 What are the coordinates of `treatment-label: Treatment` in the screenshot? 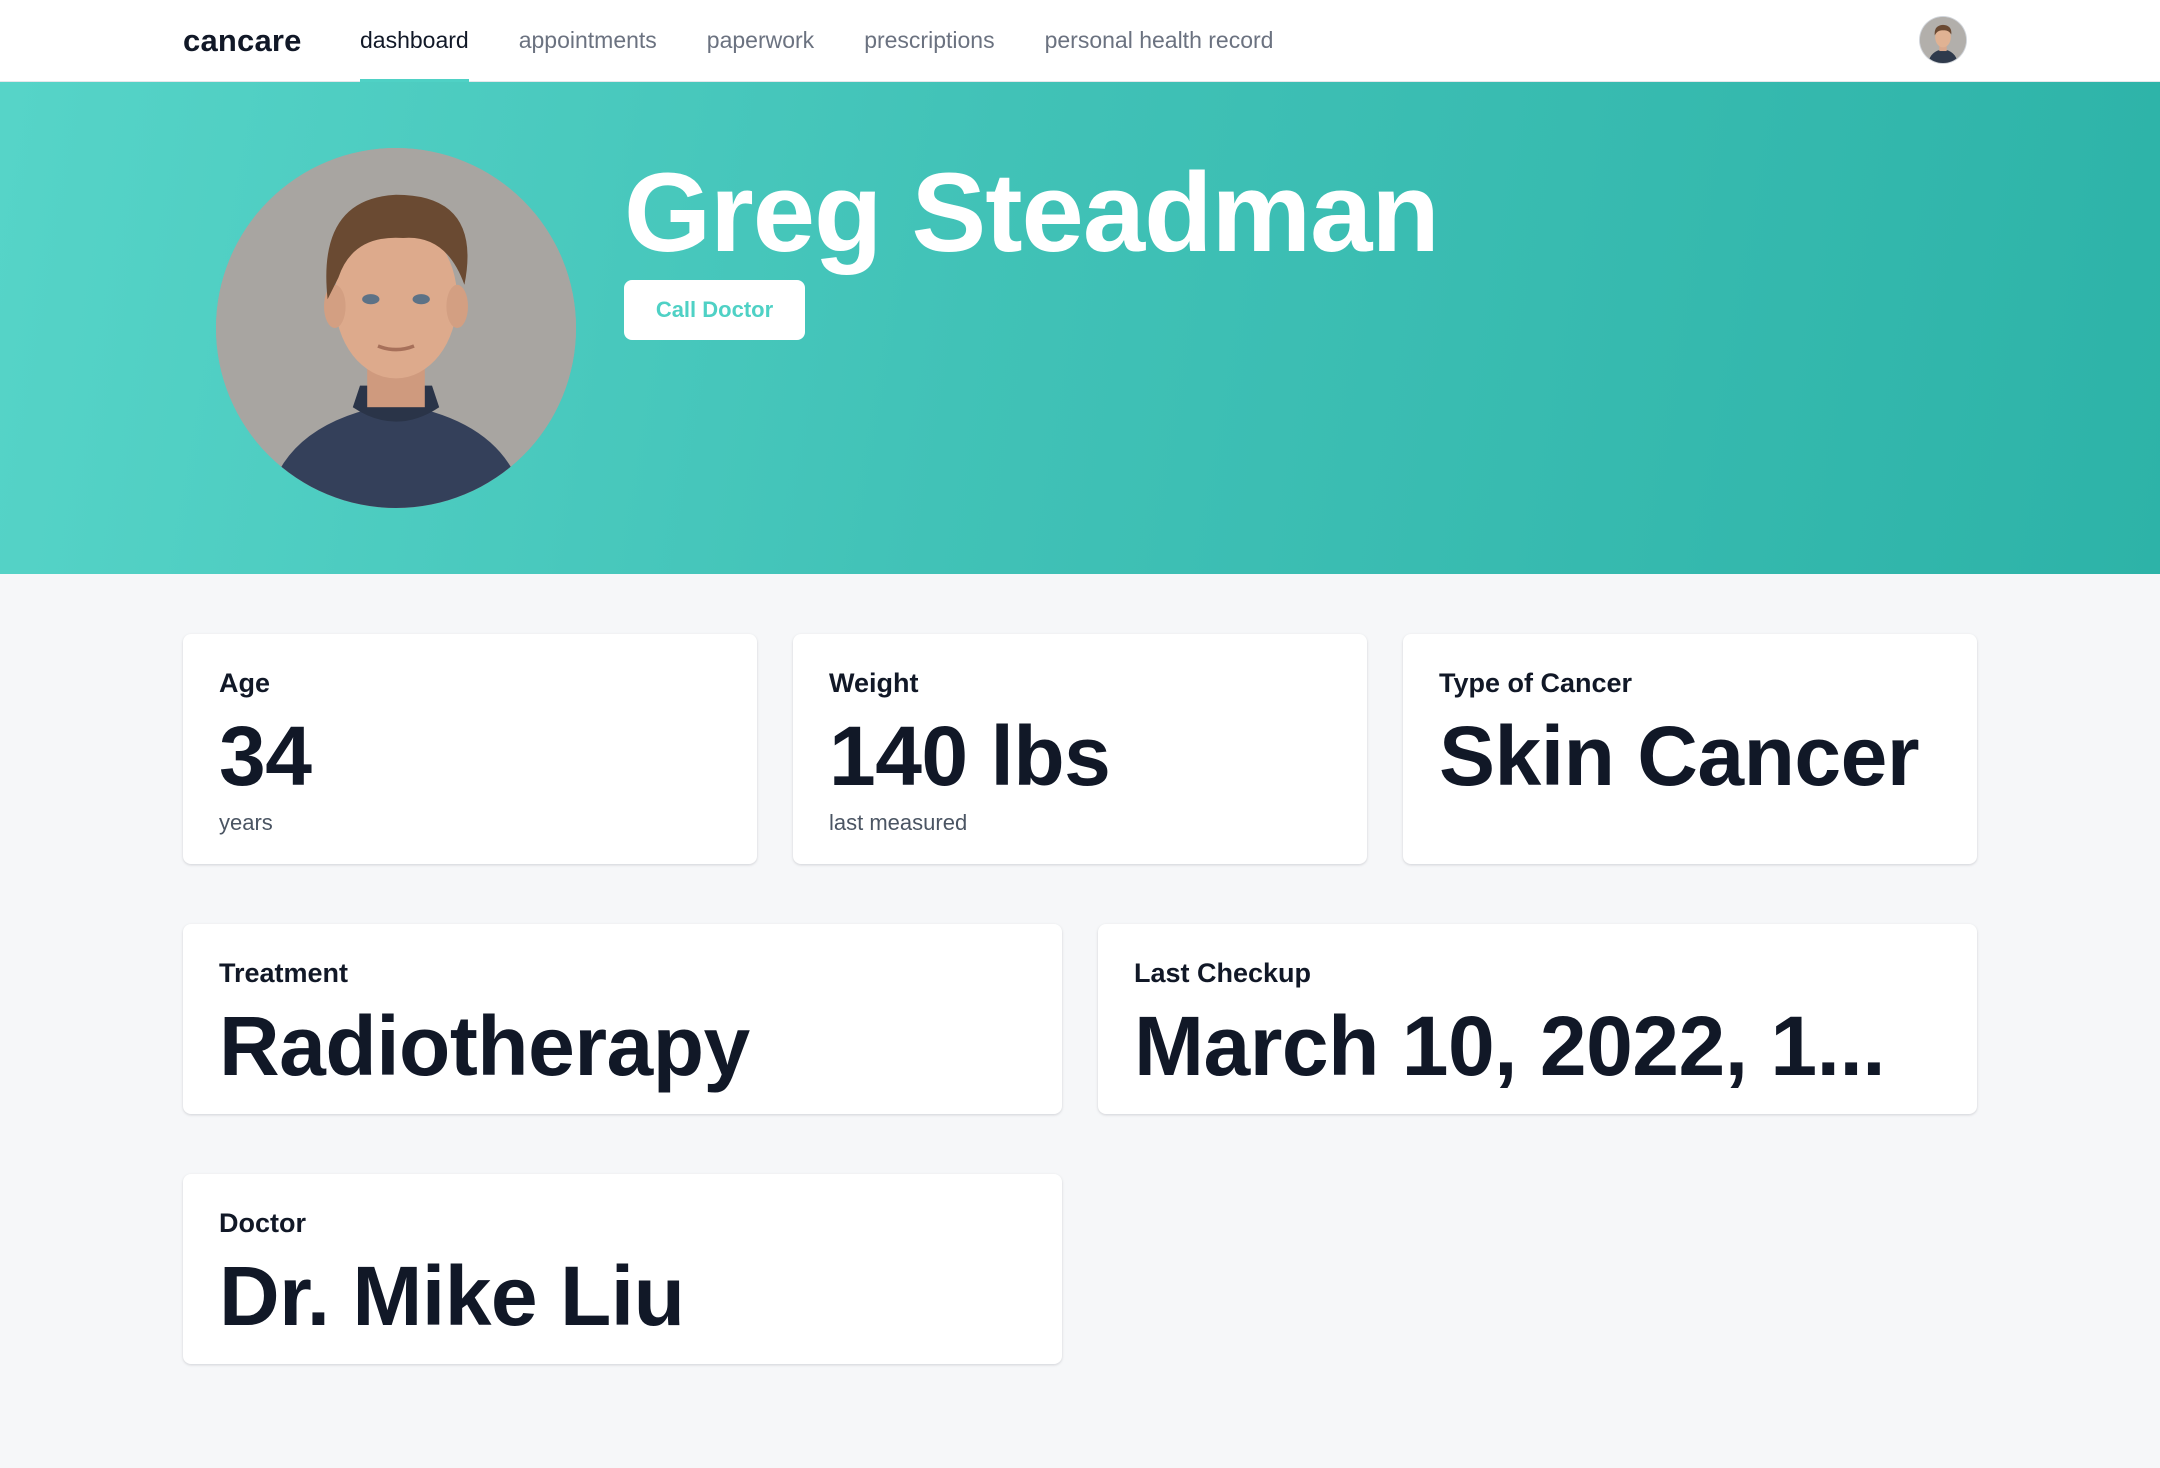 It's located at (284, 973).